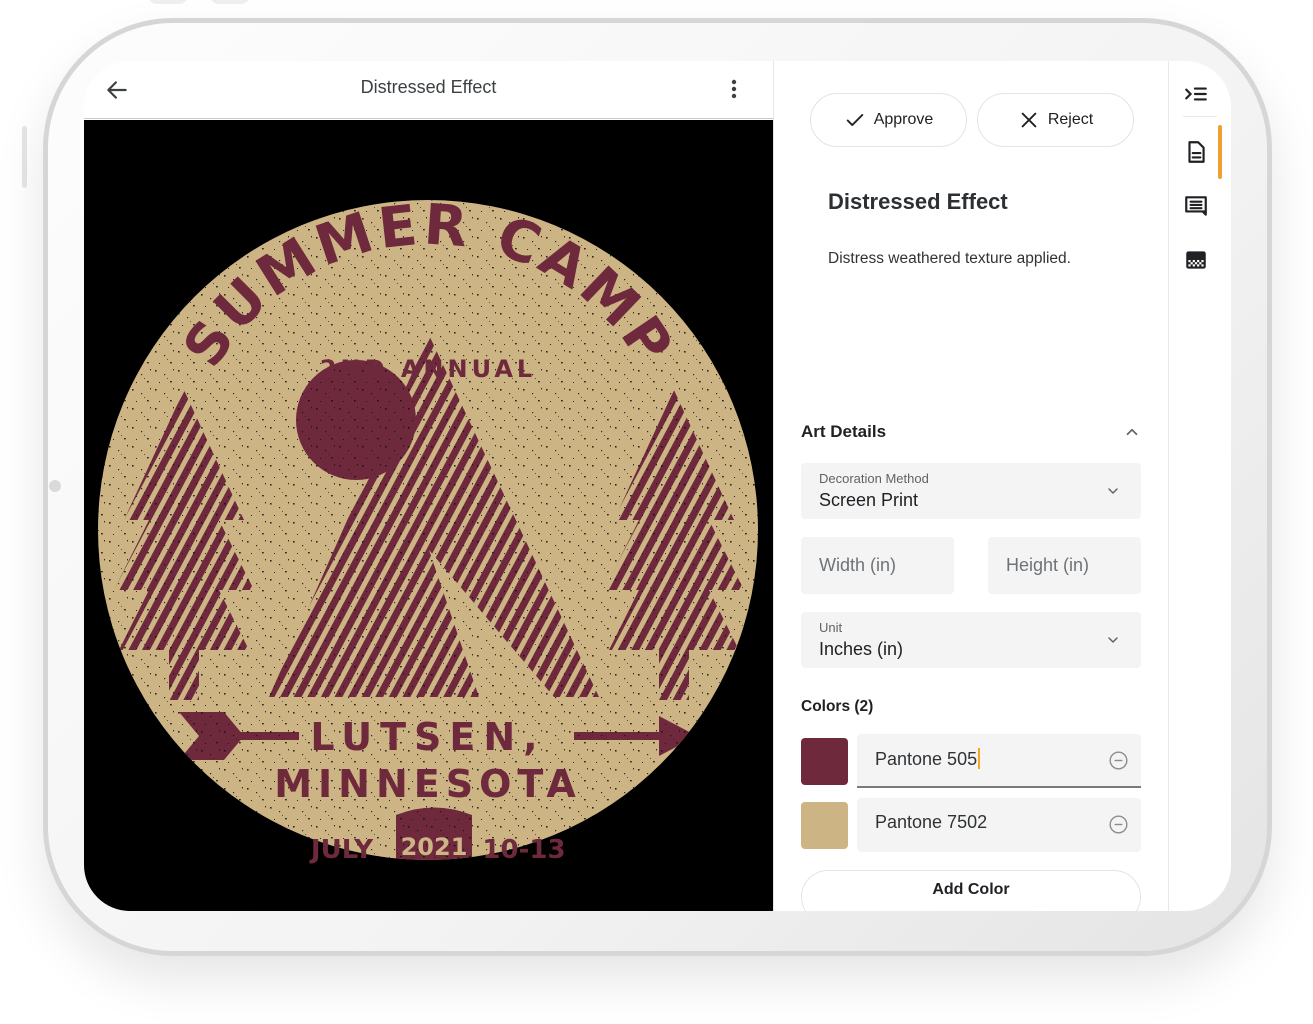 The width and height of the screenshot is (1313, 1024). I want to click on badge-days-text: 10-13, so click(523, 850).